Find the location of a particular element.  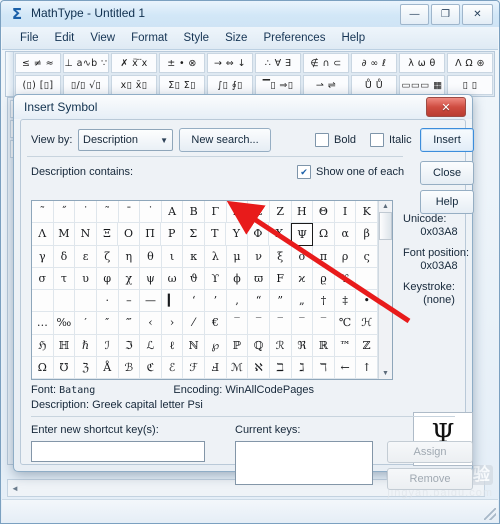

symbol-cell: ℤ is located at coordinates (367, 345).